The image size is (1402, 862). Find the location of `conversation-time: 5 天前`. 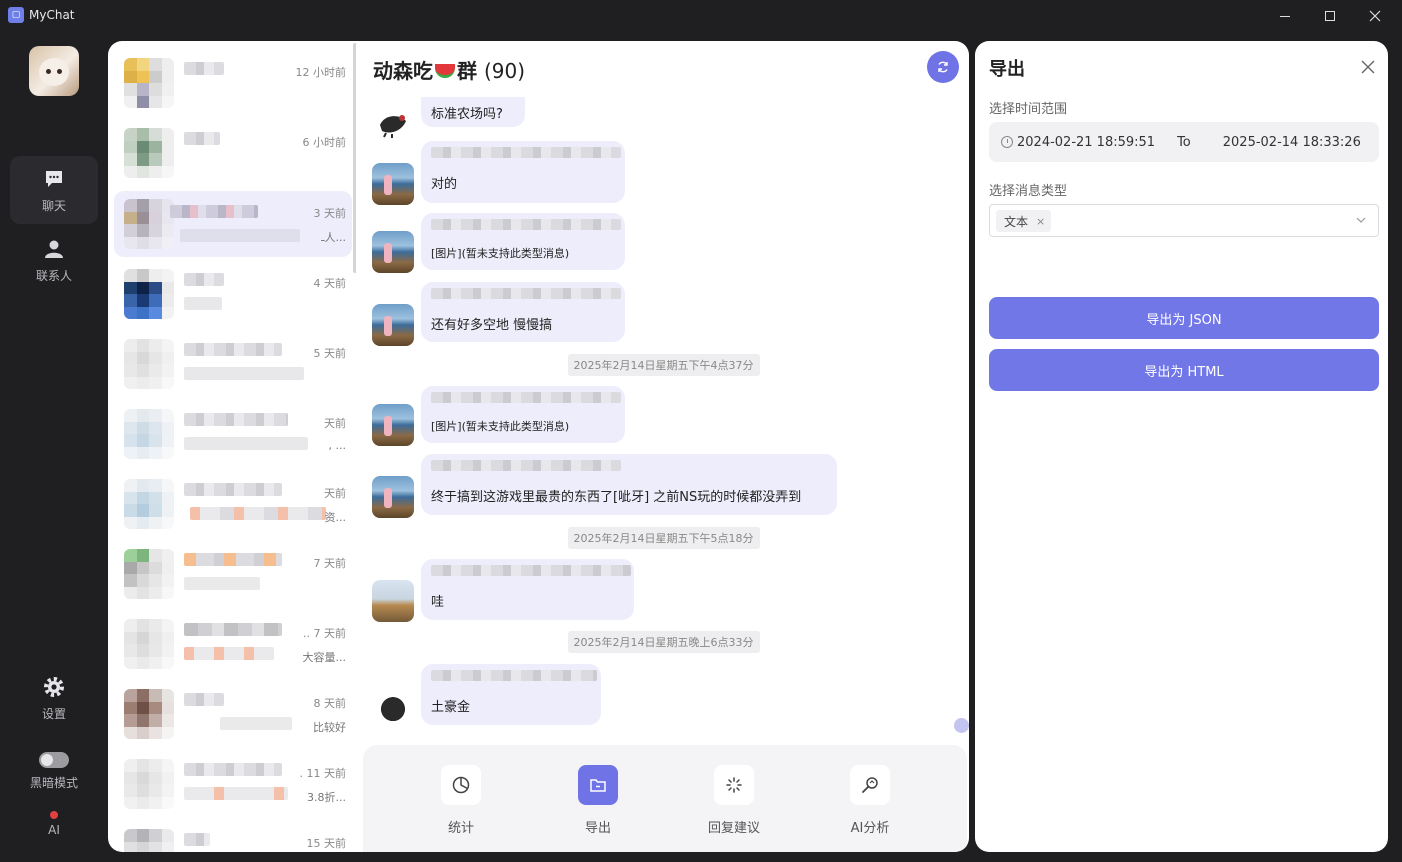

conversation-time: 5 天前 is located at coordinates (330, 353).